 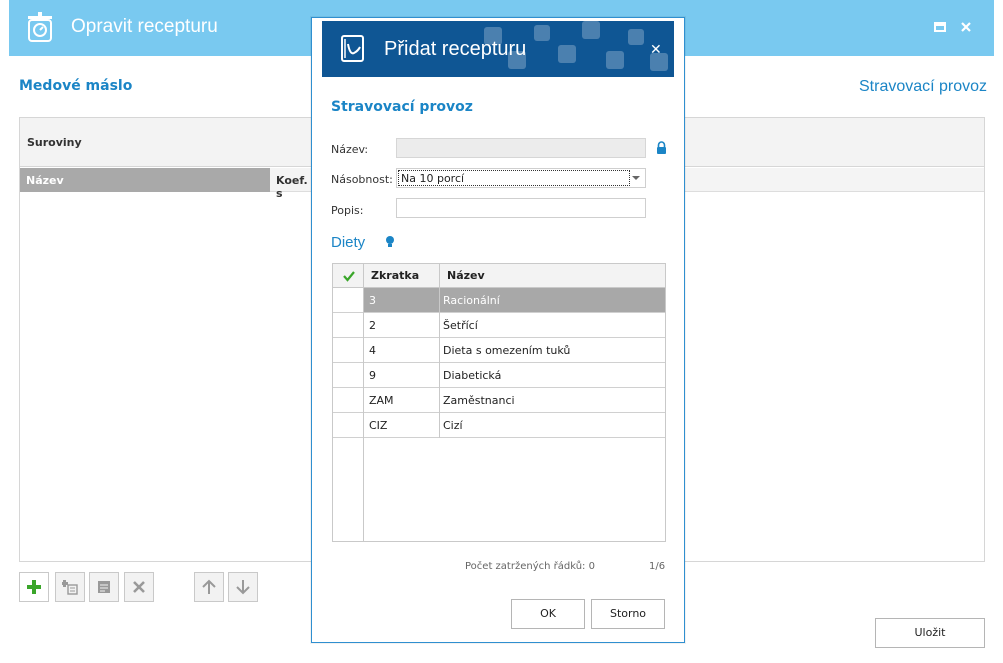 I want to click on column-header-filler, so click(x=834, y=180).